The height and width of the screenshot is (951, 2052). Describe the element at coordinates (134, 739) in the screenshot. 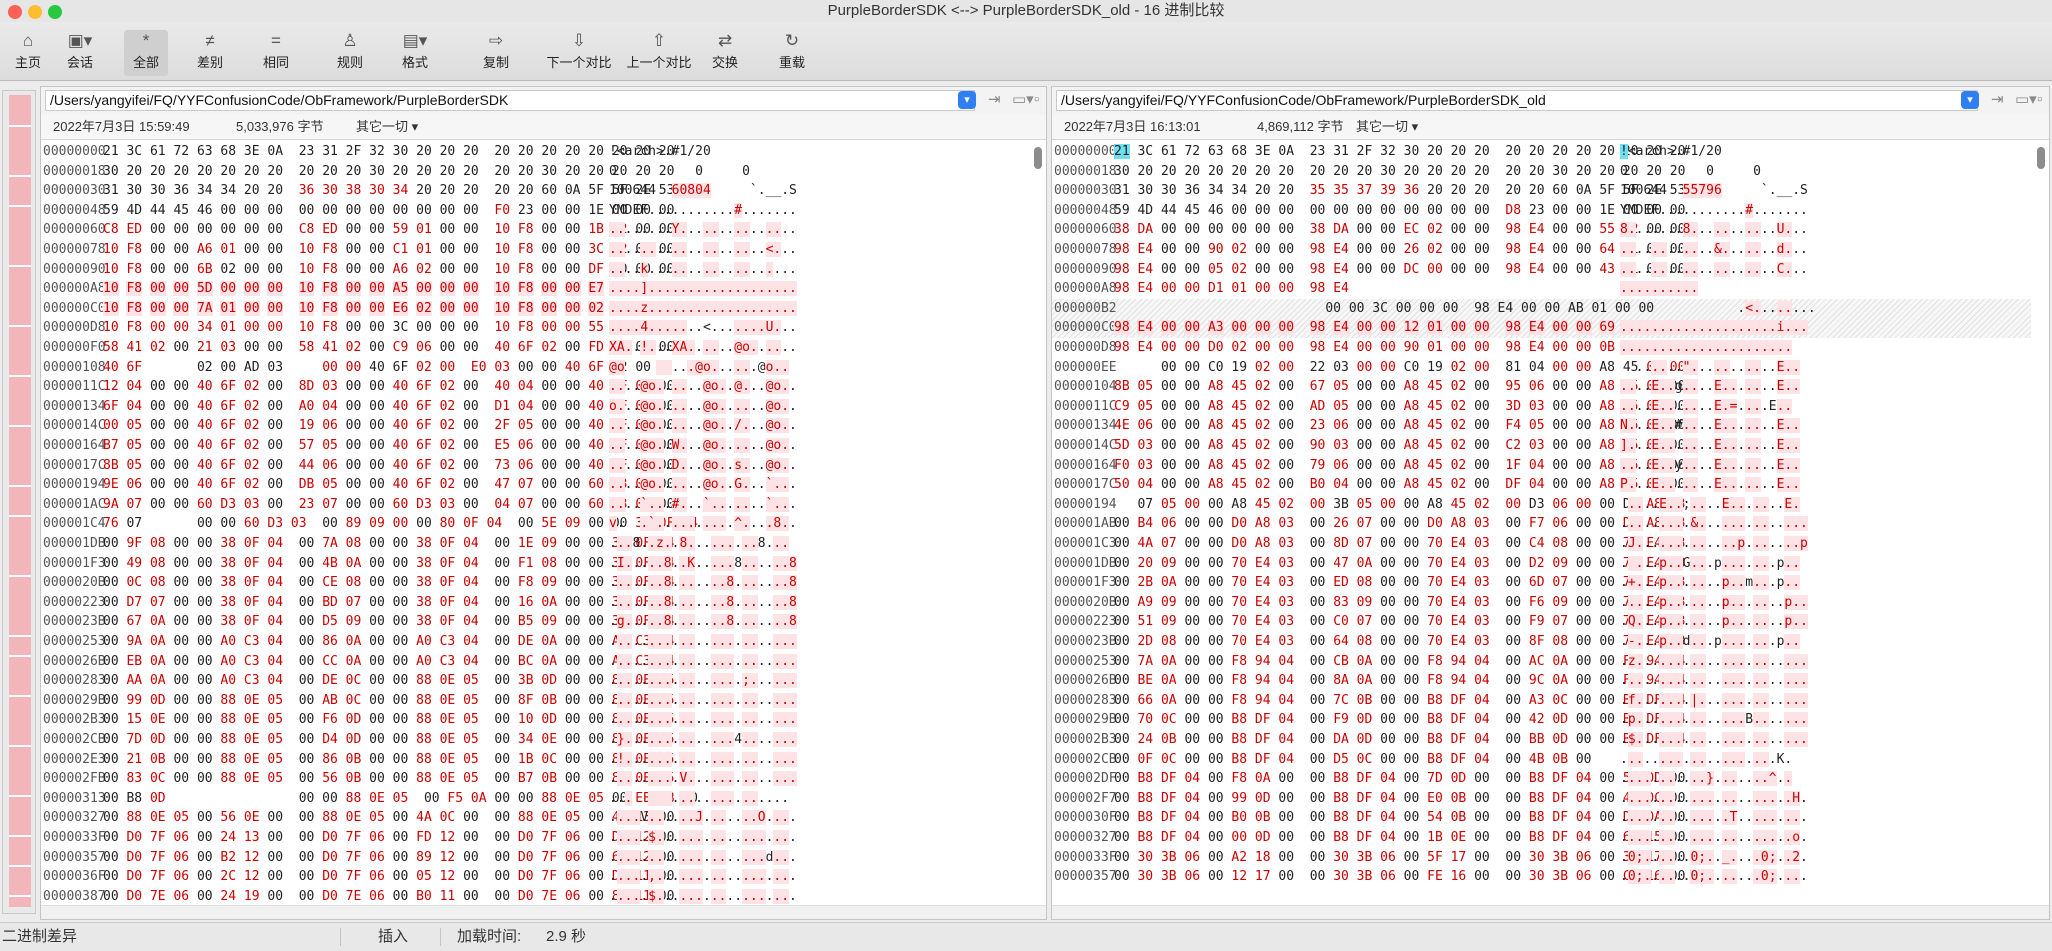

I see `hex-byte: 7D` at that location.